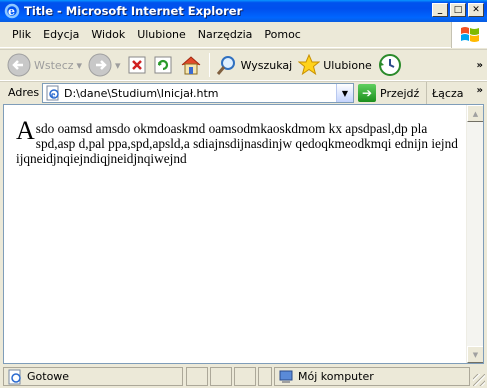  I want to click on history-icon, so click(389, 65).